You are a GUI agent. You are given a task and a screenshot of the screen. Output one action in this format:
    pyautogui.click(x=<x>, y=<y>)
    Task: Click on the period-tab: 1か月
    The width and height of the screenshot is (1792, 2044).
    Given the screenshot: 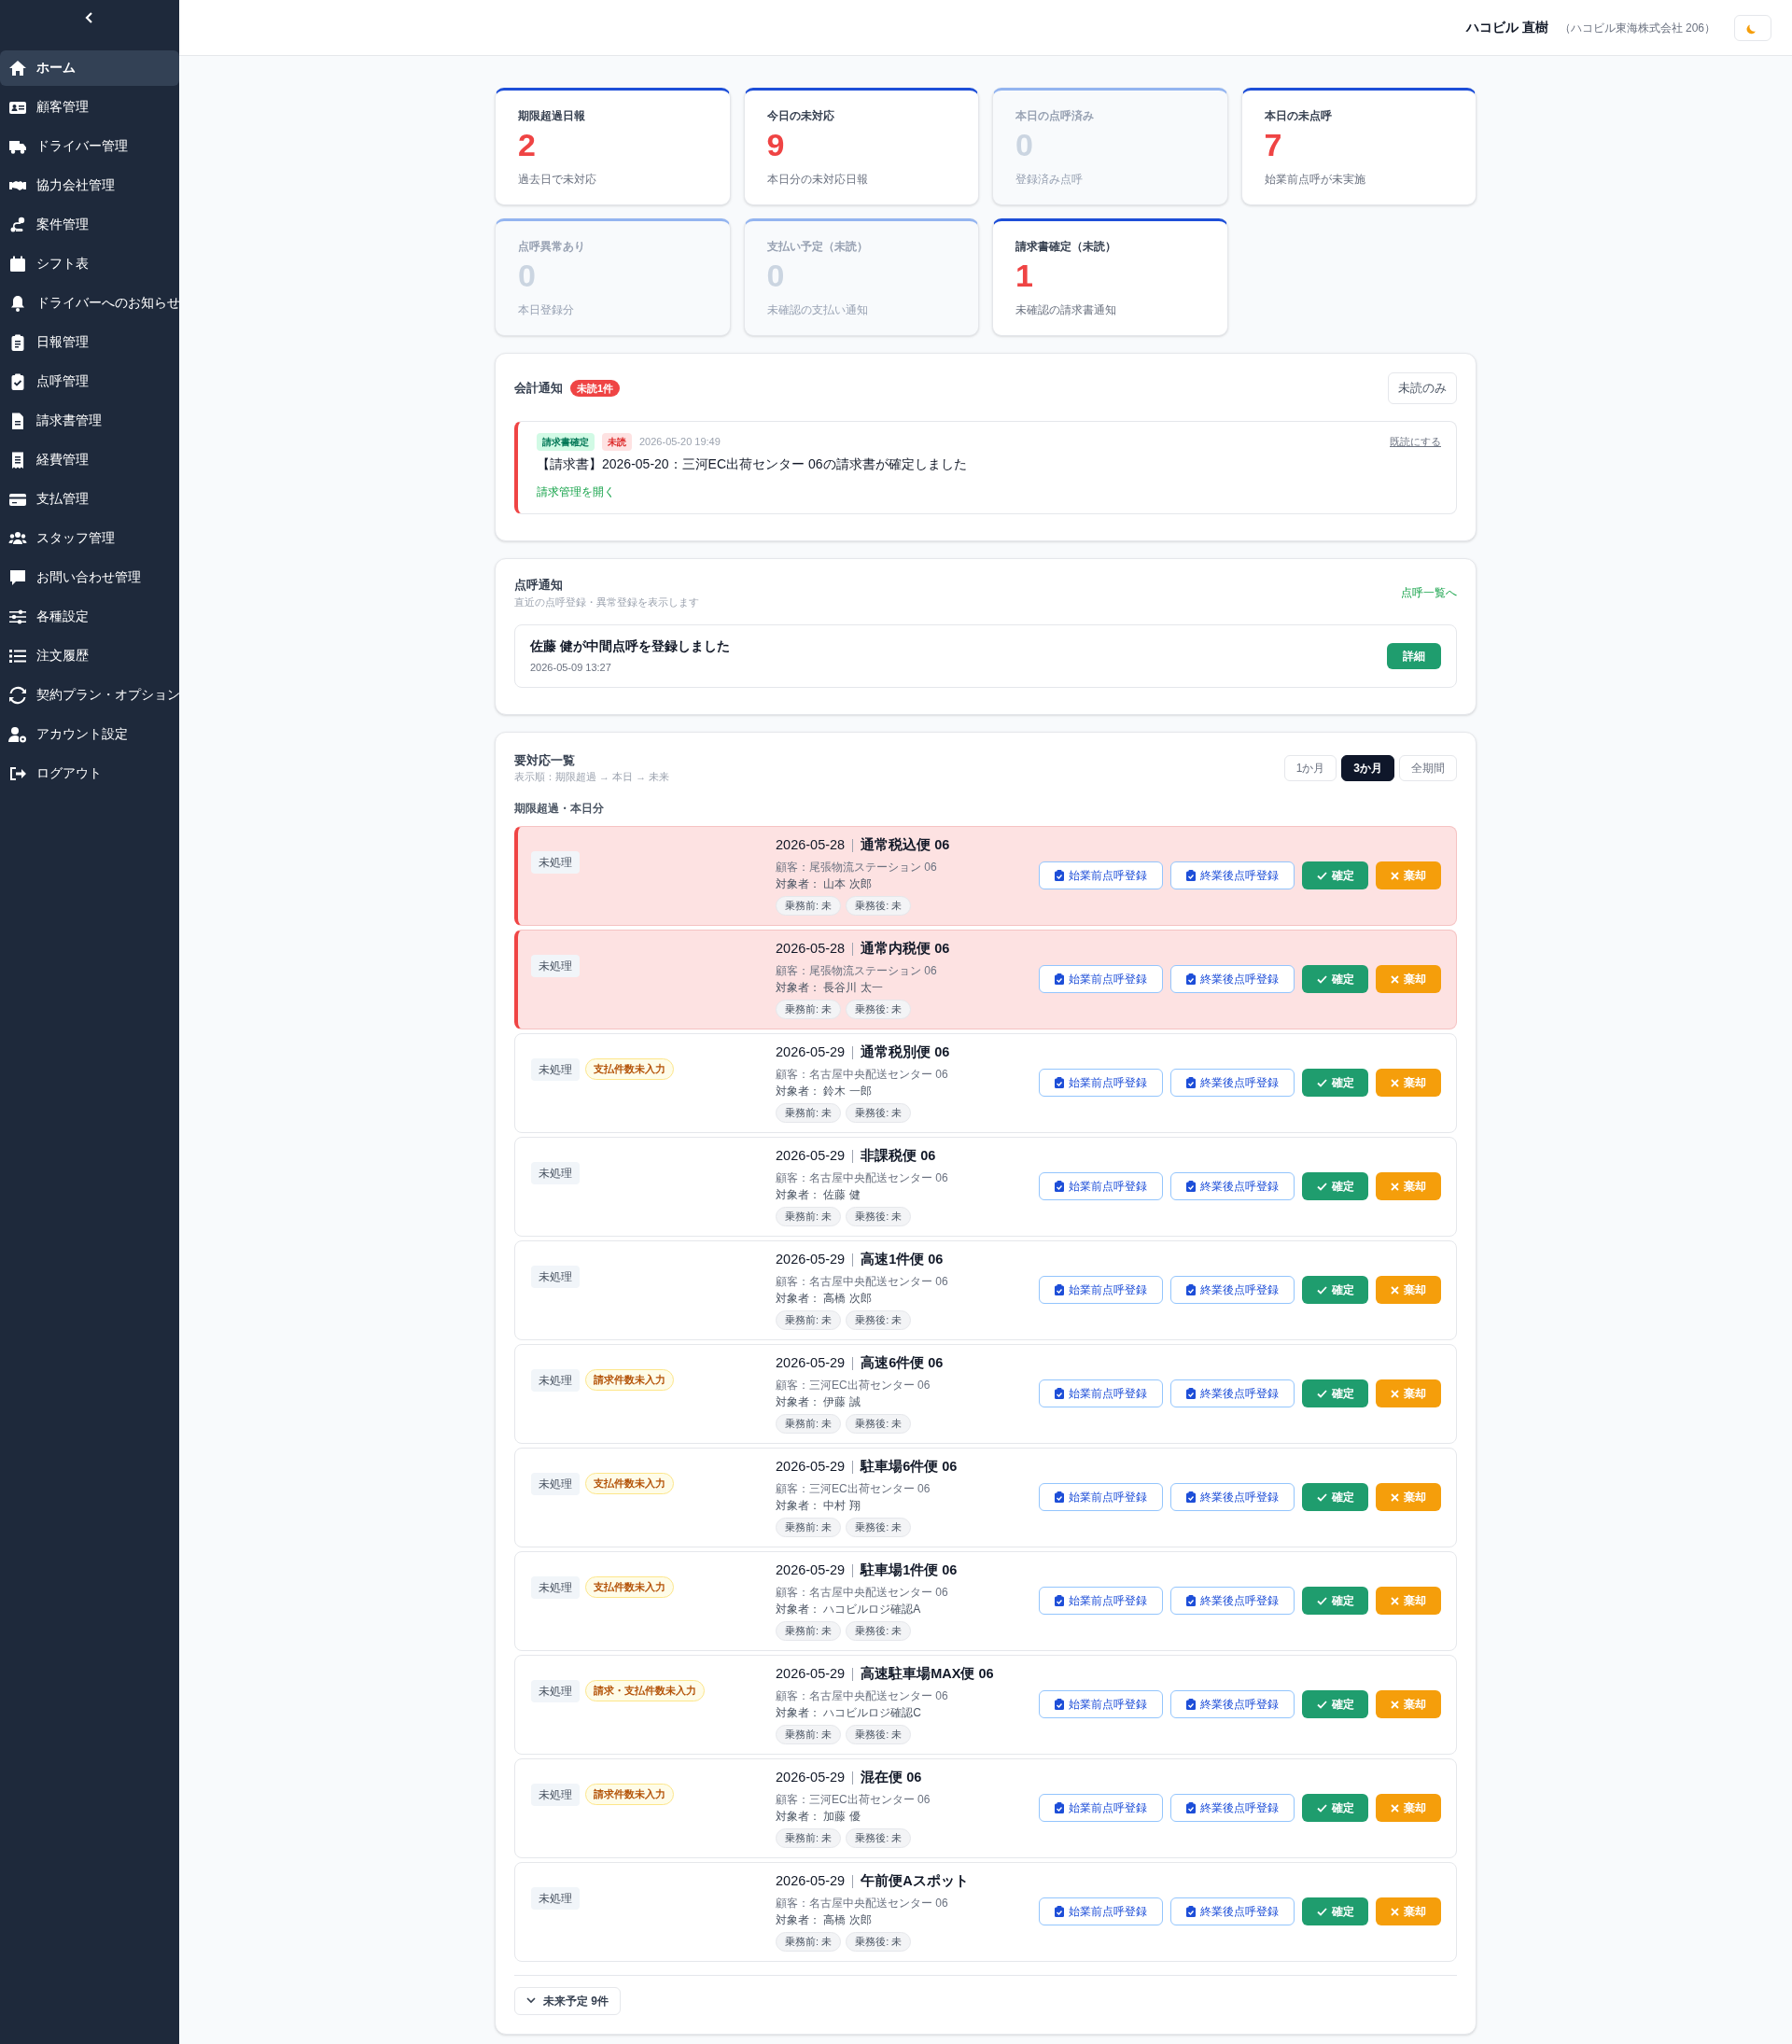 What is the action you would take?
    pyautogui.click(x=1310, y=767)
    